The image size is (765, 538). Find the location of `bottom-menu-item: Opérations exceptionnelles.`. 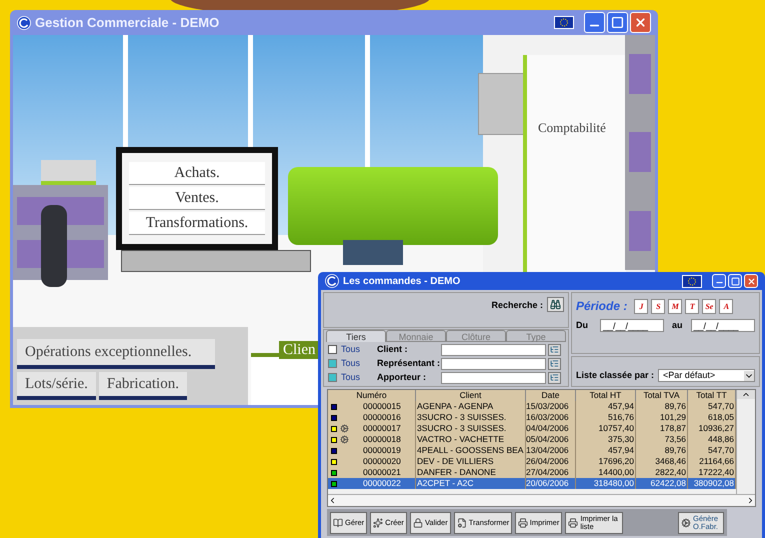

bottom-menu-item: Opérations exceptionnelles. is located at coordinates (116, 354).